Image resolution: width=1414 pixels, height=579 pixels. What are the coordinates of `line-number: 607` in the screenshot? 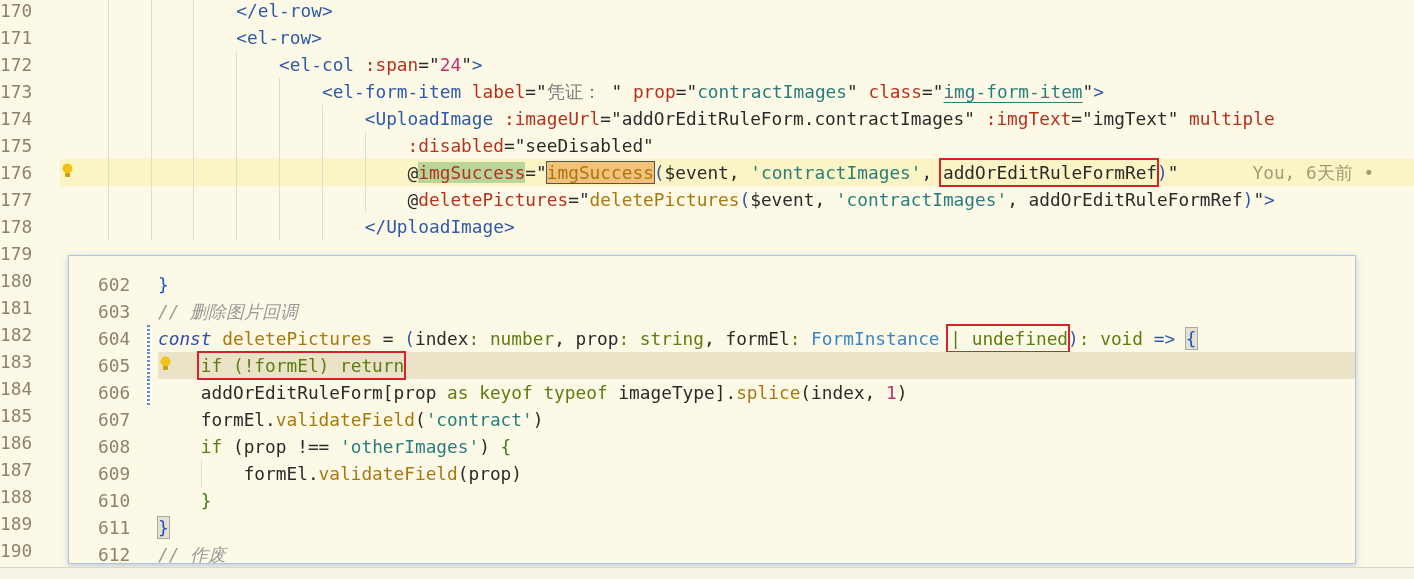 It's located at (115, 420).